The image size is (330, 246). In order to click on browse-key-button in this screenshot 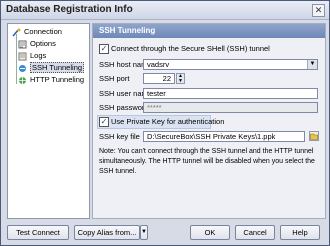, I will do `click(314, 136)`.